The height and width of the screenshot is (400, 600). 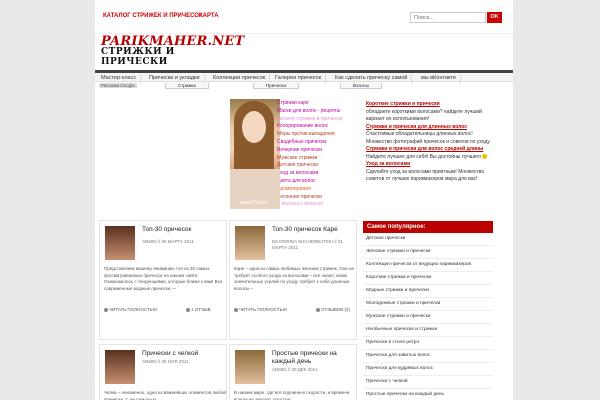 I want to click on logo-subtitle: СТРИЖКИ И ПРИЧЕСКИ, so click(x=138, y=57).